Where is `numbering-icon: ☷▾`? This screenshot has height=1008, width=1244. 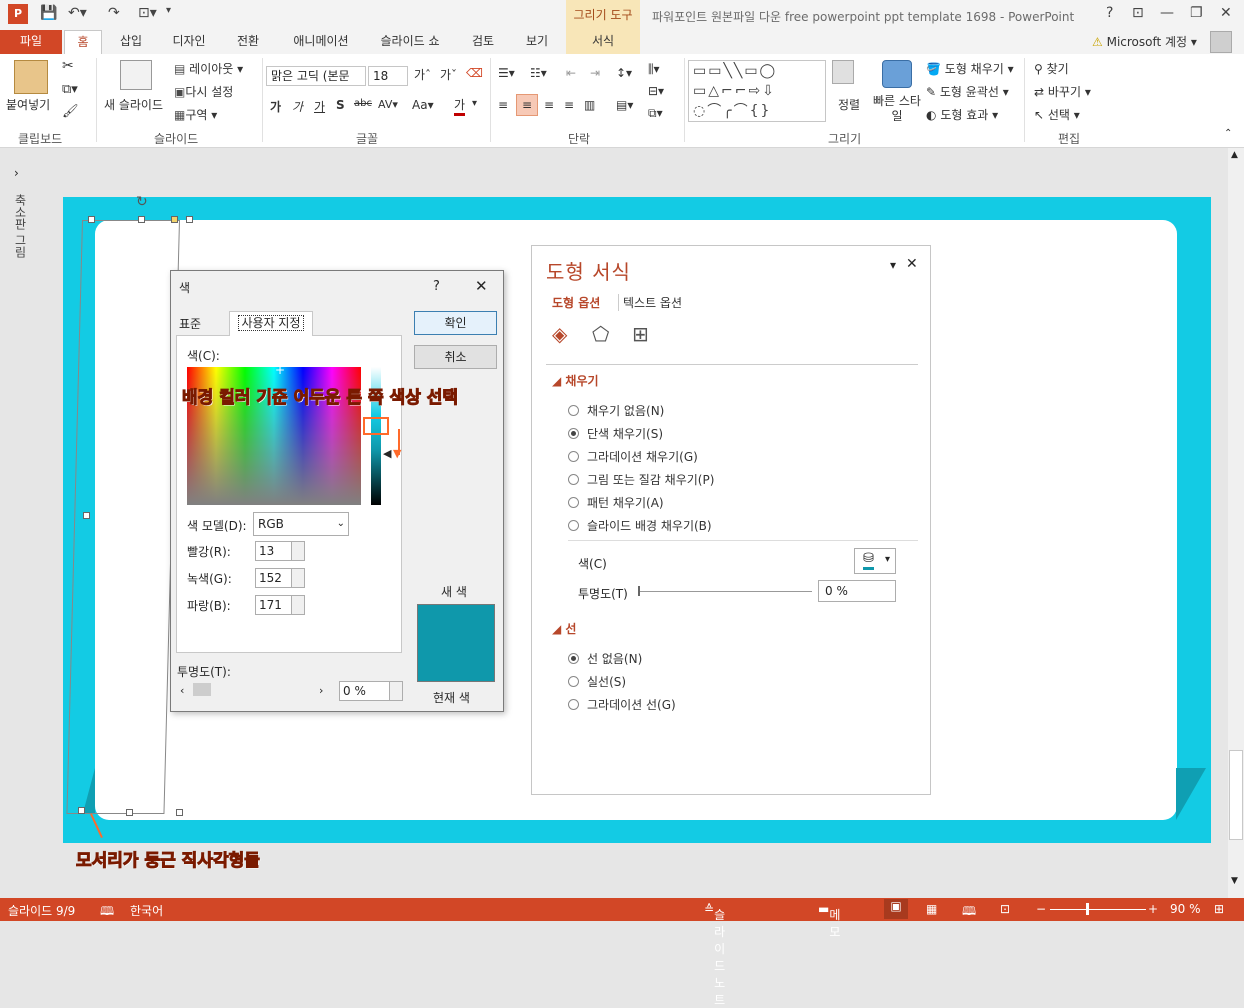 numbering-icon: ☷▾ is located at coordinates (538, 73).